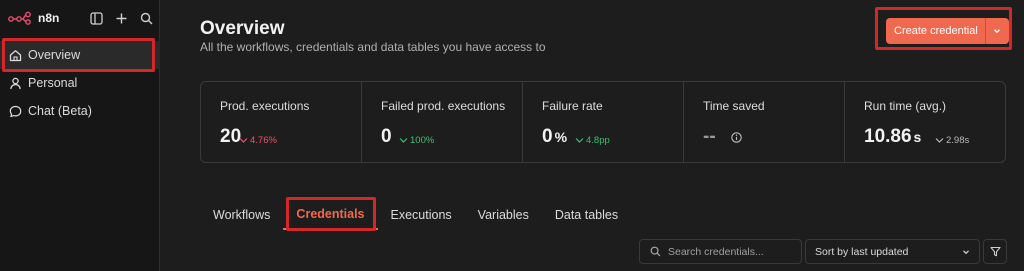 The width and height of the screenshot is (1024, 271). What do you see at coordinates (709, 136) in the screenshot?
I see `stat-value: --` at bounding box center [709, 136].